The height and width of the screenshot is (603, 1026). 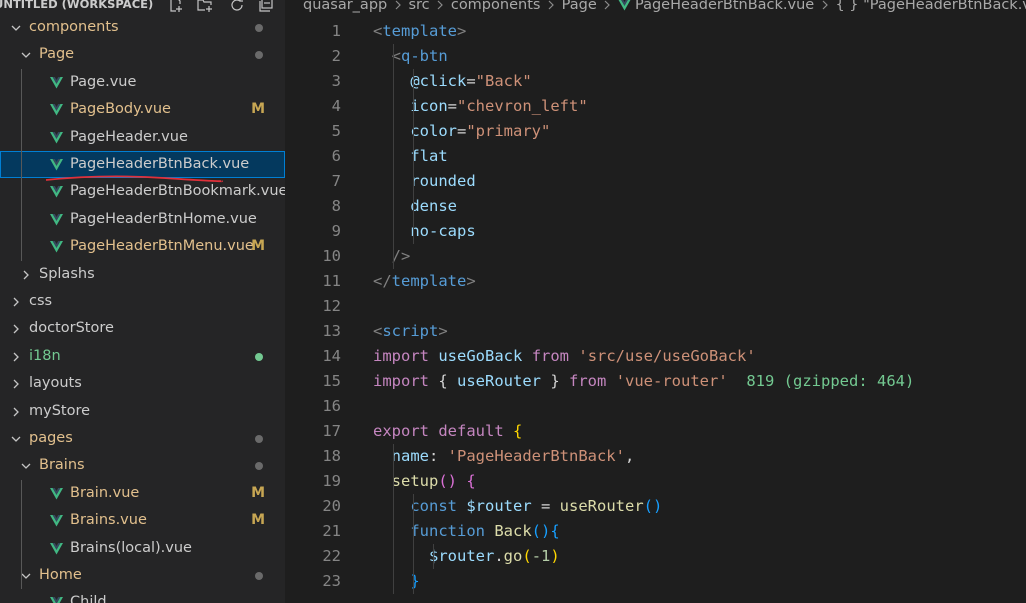 What do you see at coordinates (401, 256) in the screenshot?
I see `code-token: />` at bounding box center [401, 256].